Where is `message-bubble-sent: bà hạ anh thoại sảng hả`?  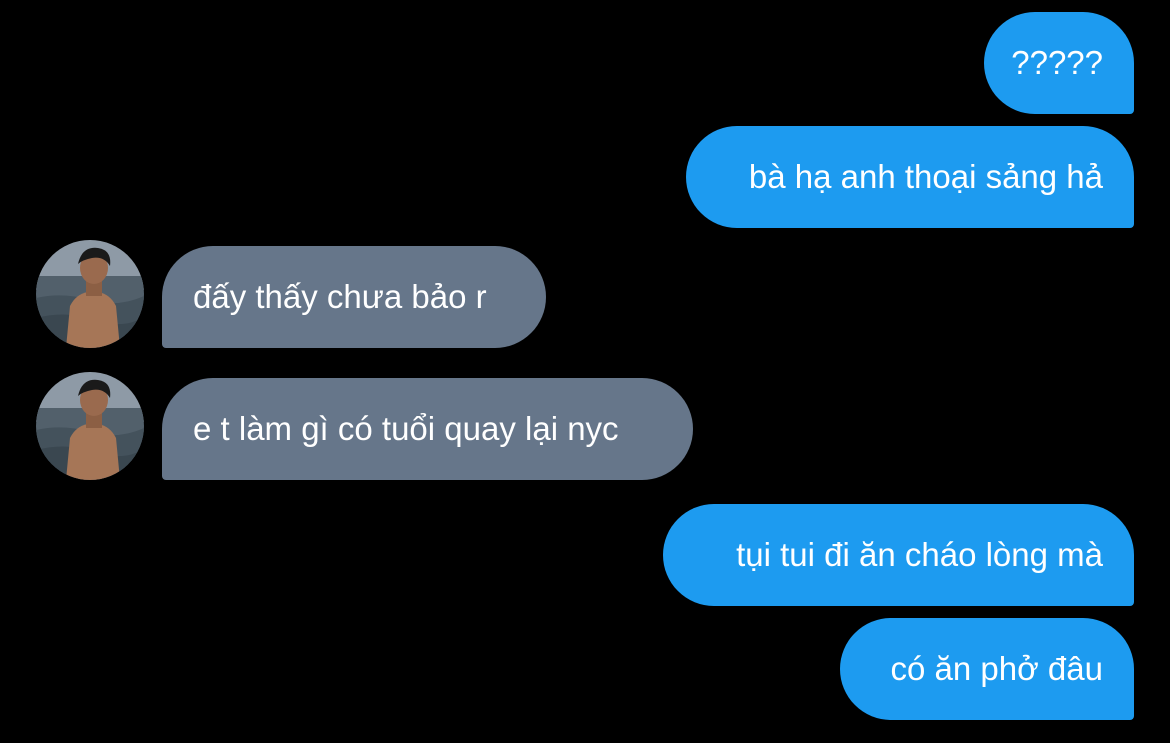
message-bubble-sent: bà hạ anh thoại sảng hả is located at coordinates (910, 177).